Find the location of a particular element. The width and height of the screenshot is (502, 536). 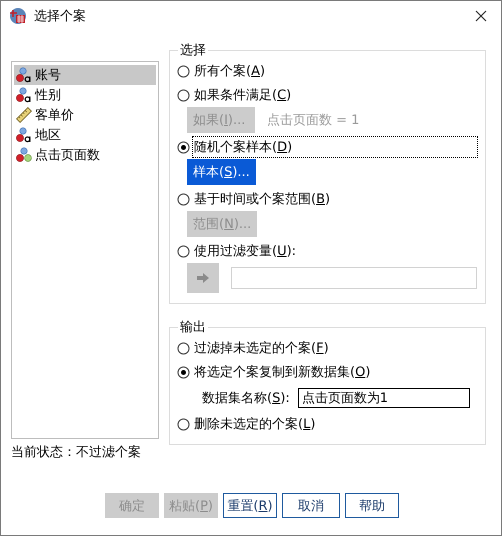

option-label: 随机个案样本(D) is located at coordinates (335, 147).